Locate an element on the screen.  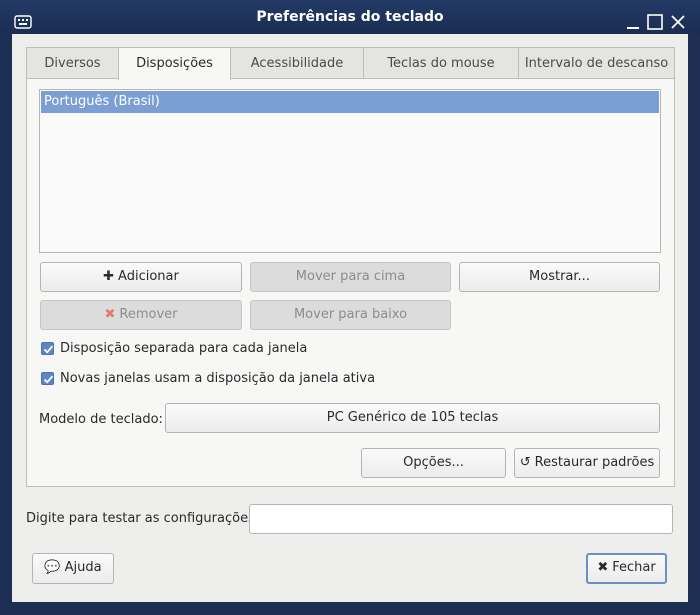
reset-icon: ↺ is located at coordinates (525, 462).